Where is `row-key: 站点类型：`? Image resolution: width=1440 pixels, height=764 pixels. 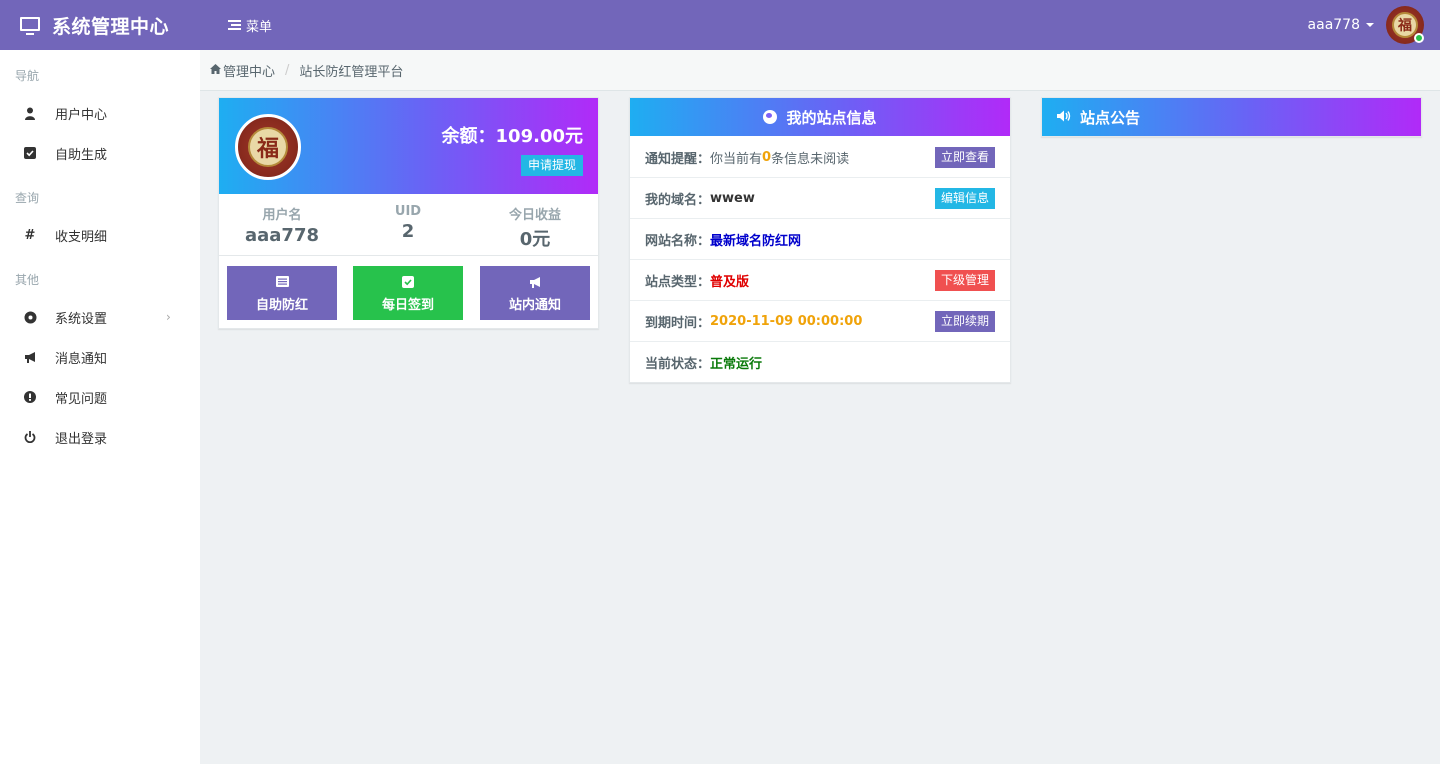
row-key: 站点类型： is located at coordinates (678, 282).